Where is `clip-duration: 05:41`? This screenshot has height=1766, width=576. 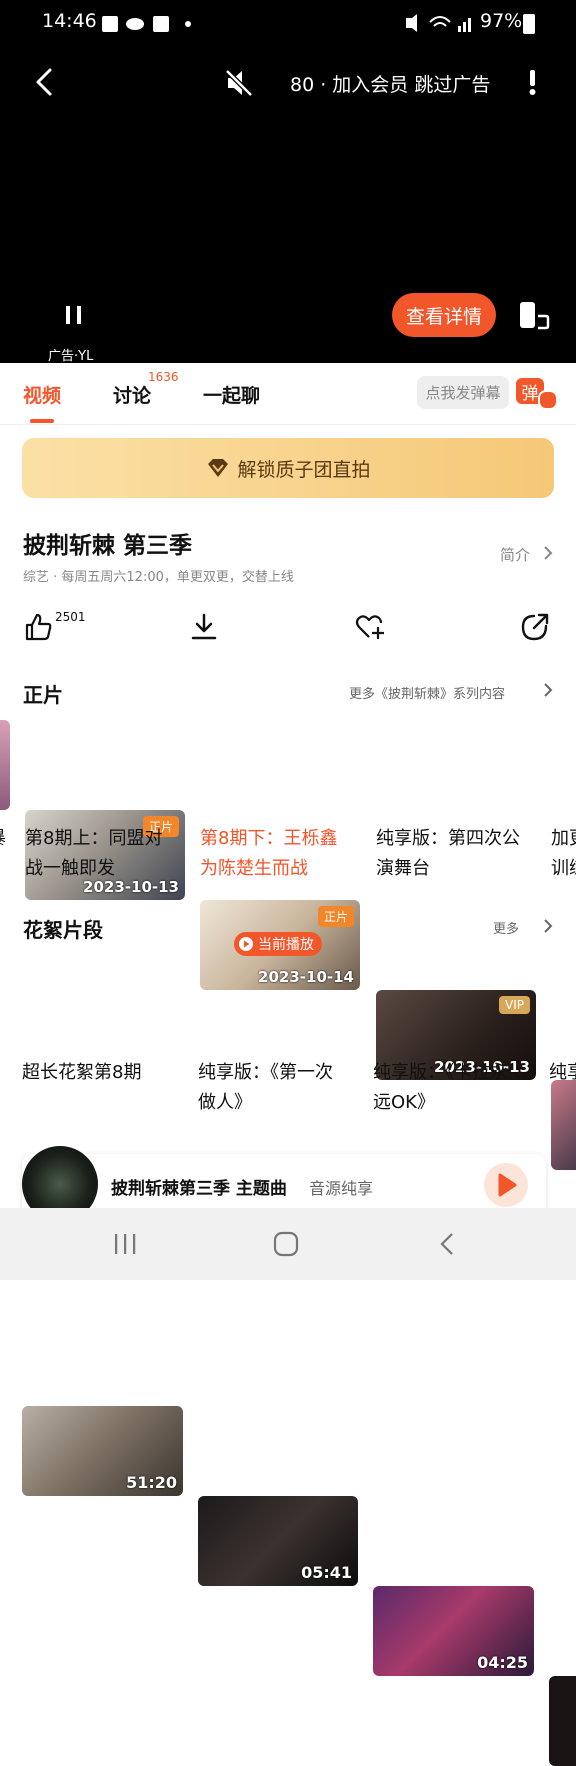 clip-duration: 05:41 is located at coordinates (326, 1572).